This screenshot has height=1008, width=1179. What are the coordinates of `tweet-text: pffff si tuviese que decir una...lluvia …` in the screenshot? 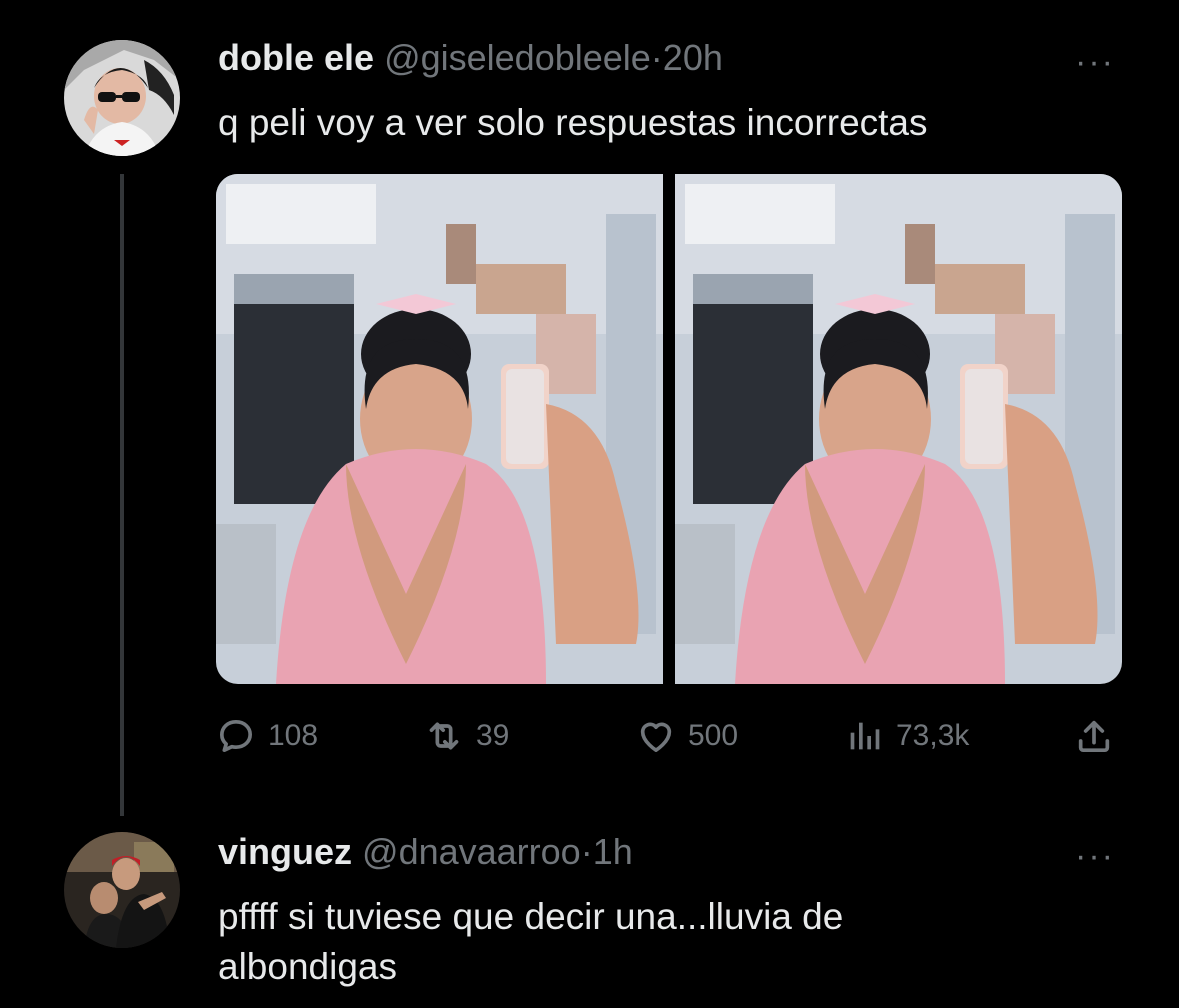 It's located at (531, 941).